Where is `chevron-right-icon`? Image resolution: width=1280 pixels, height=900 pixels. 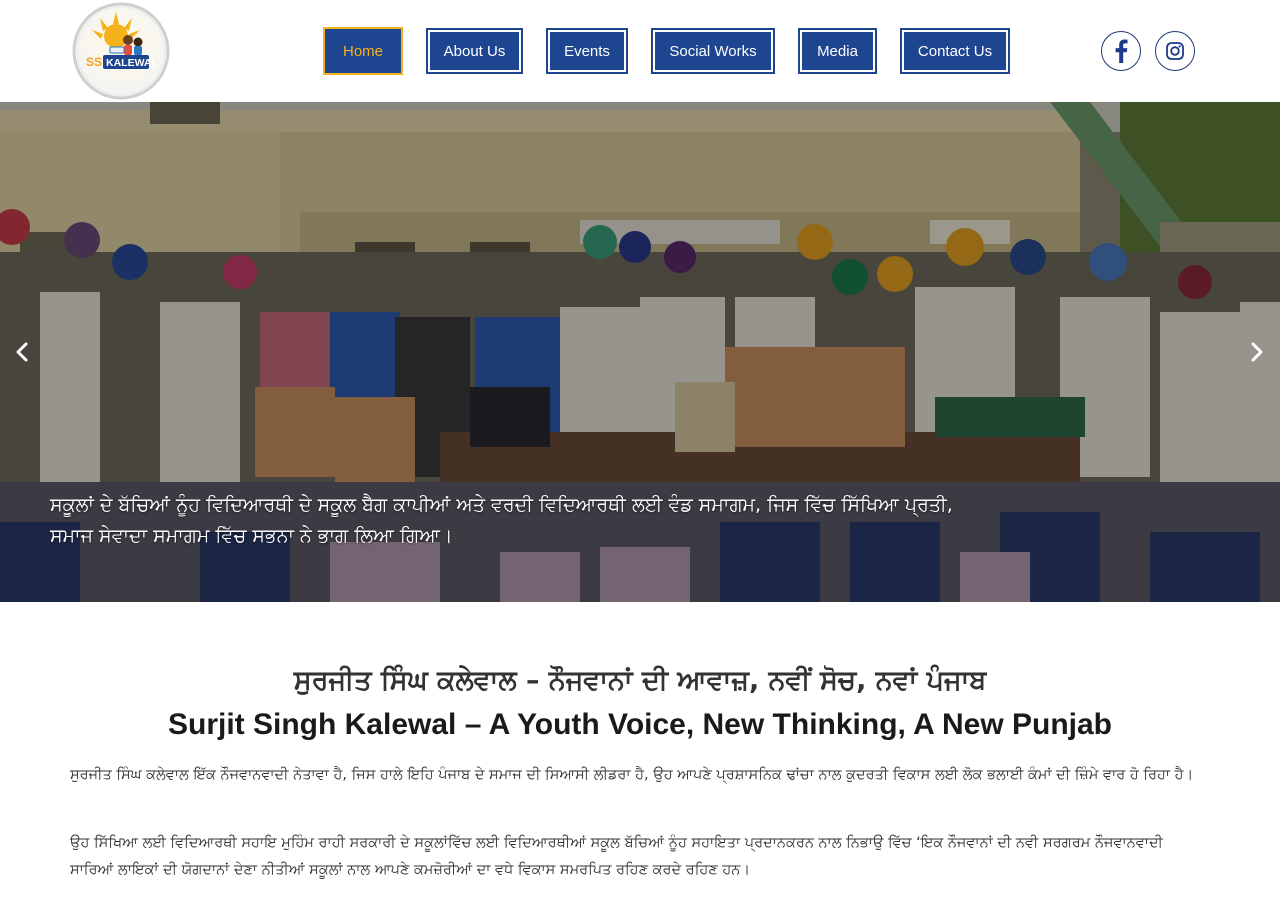 chevron-right-icon is located at coordinates (1257, 352).